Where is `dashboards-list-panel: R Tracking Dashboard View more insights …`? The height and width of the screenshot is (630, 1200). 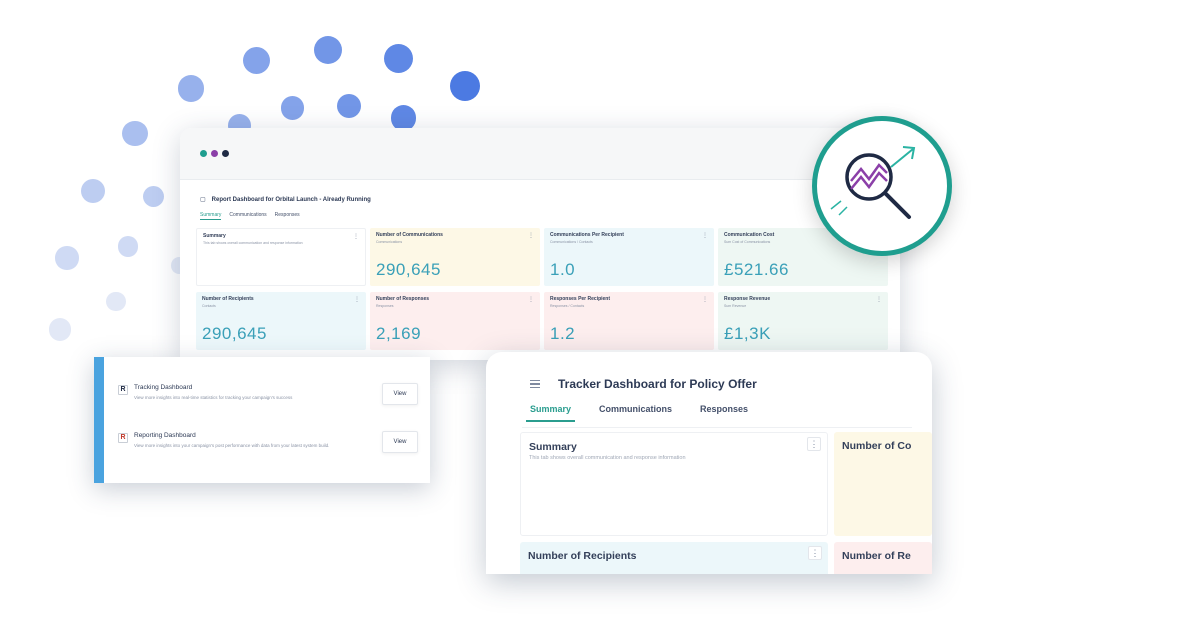 dashboards-list-panel: R Tracking Dashboard View more insights … is located at coordinates (262, 420).